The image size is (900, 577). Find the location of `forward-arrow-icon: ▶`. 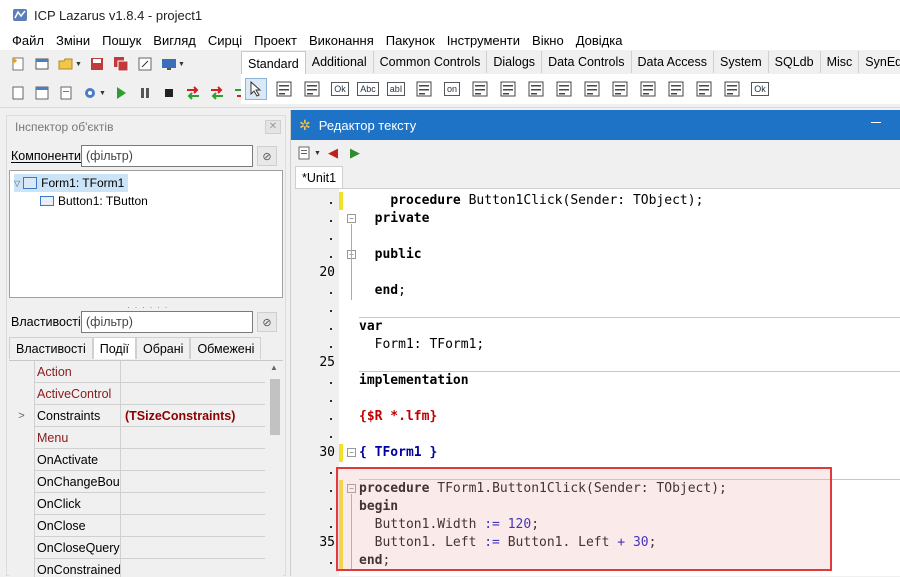

forward-arrow-icon: ▶ is located at coordinates (355, 153).